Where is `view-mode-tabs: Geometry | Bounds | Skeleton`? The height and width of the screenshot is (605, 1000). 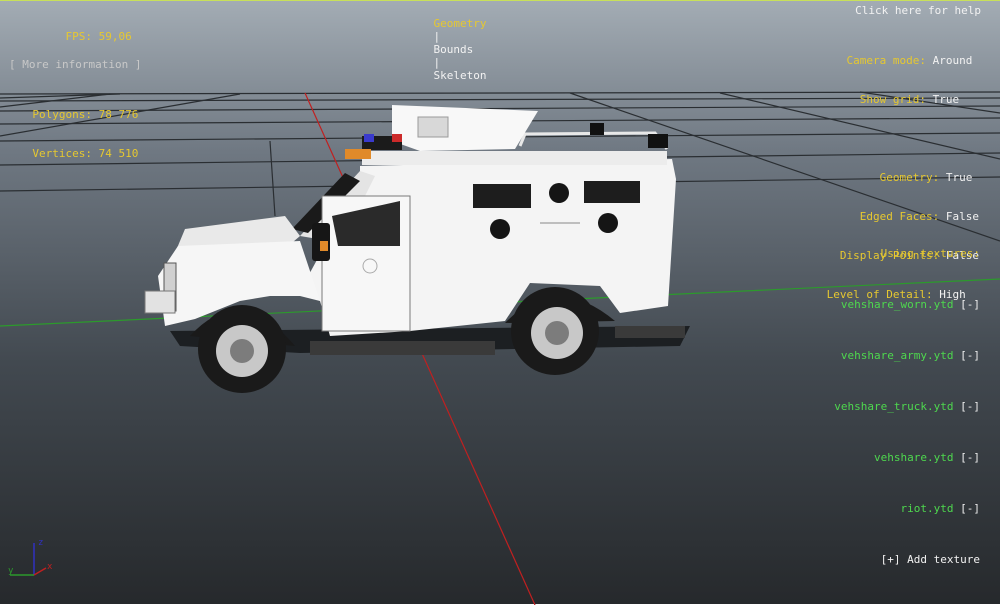
view-mode-tabs: Geometry | Bounds | Skeleton is located at coordinates (447, 49).